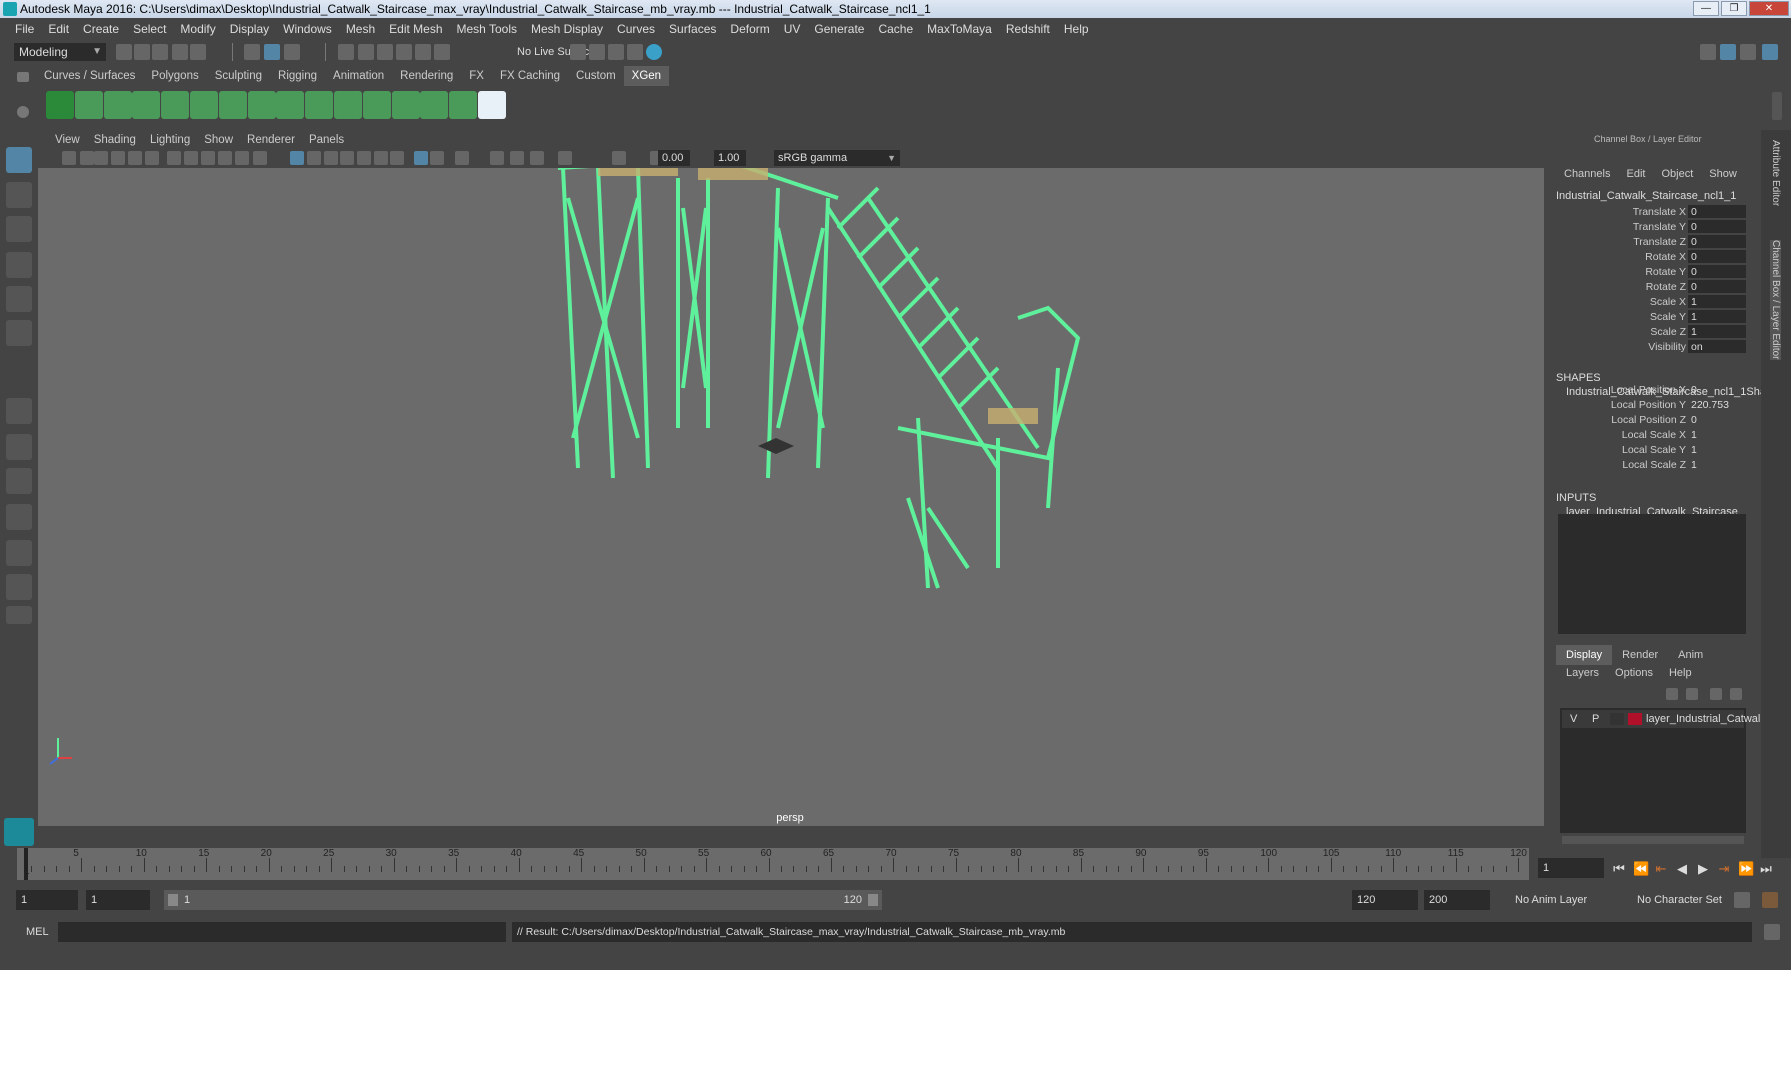 The height and width of the screenshot is (1080, 1791). Describe the element at coordinates (146, 105) in the screenshot. I see `import-preset-icon` at that location.